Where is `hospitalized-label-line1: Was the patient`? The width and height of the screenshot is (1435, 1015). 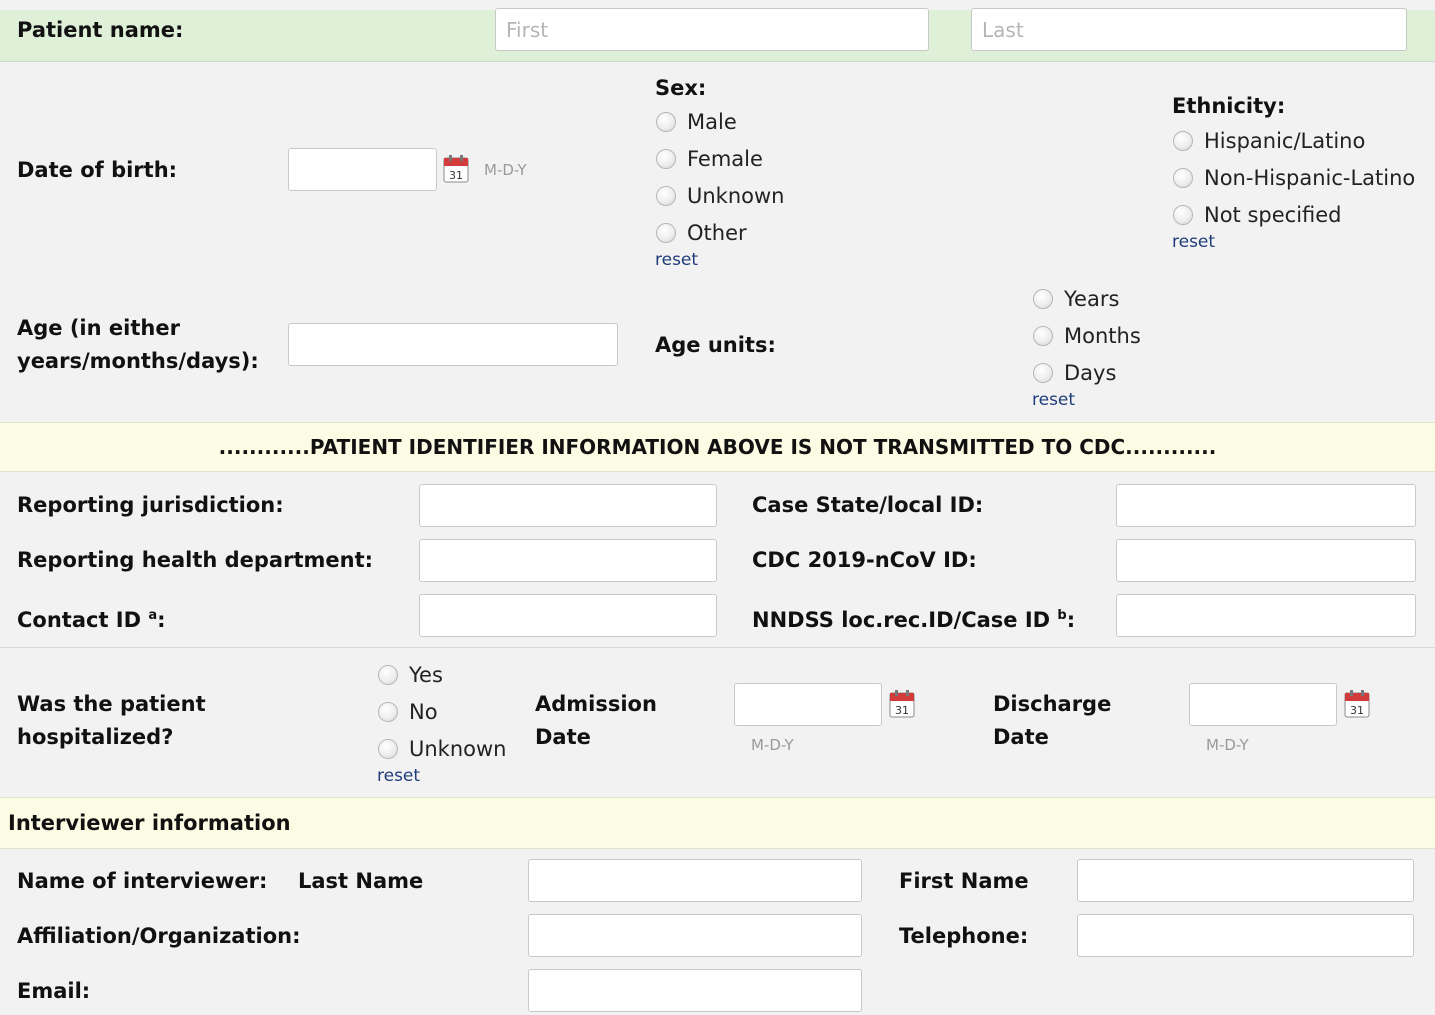 hospitalized-label-line1: Was the patient is located at coordinates (111, 704).